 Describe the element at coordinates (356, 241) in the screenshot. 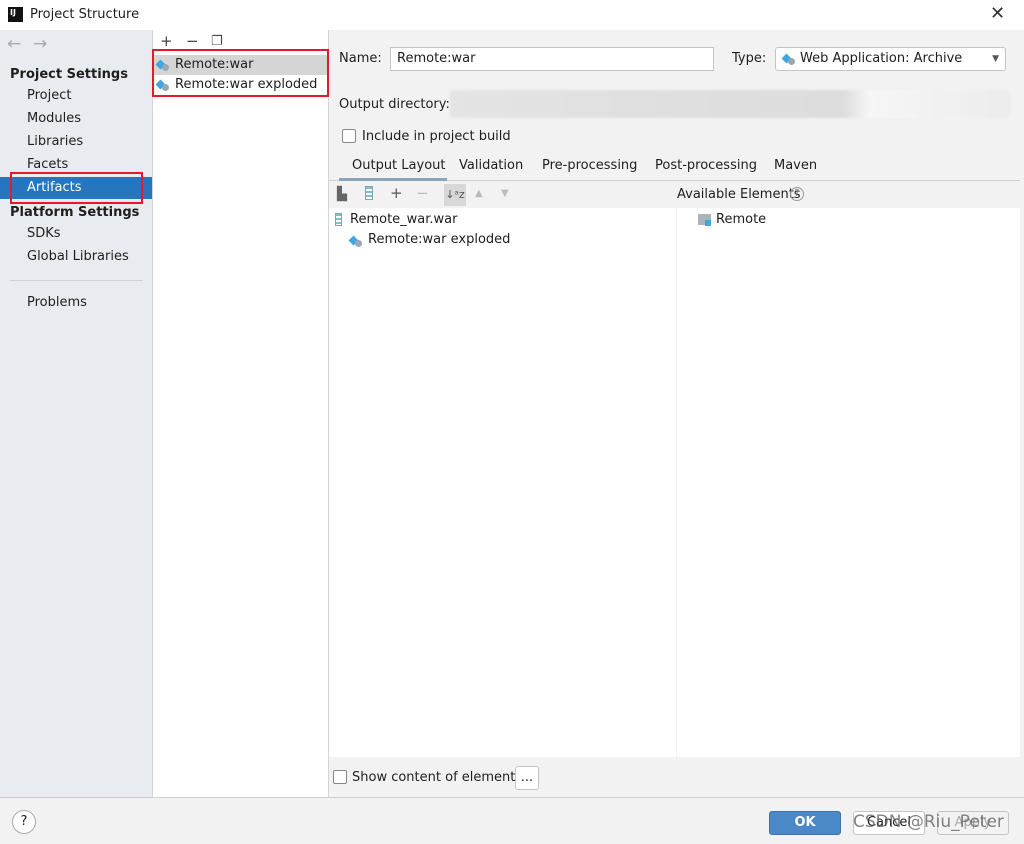

I see `artifact-icon` at that location.